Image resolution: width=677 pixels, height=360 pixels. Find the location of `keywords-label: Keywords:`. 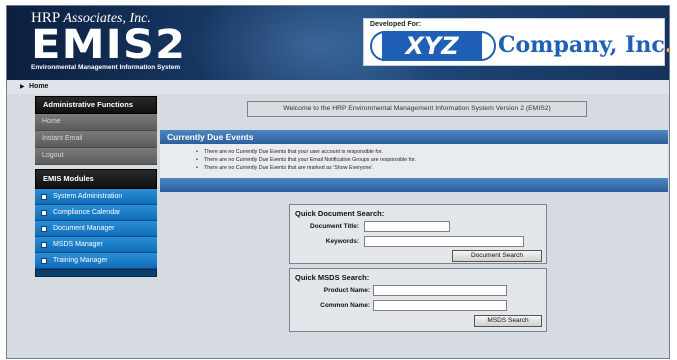

keywords-label: Keywords: is located at coordinates (342, 241).